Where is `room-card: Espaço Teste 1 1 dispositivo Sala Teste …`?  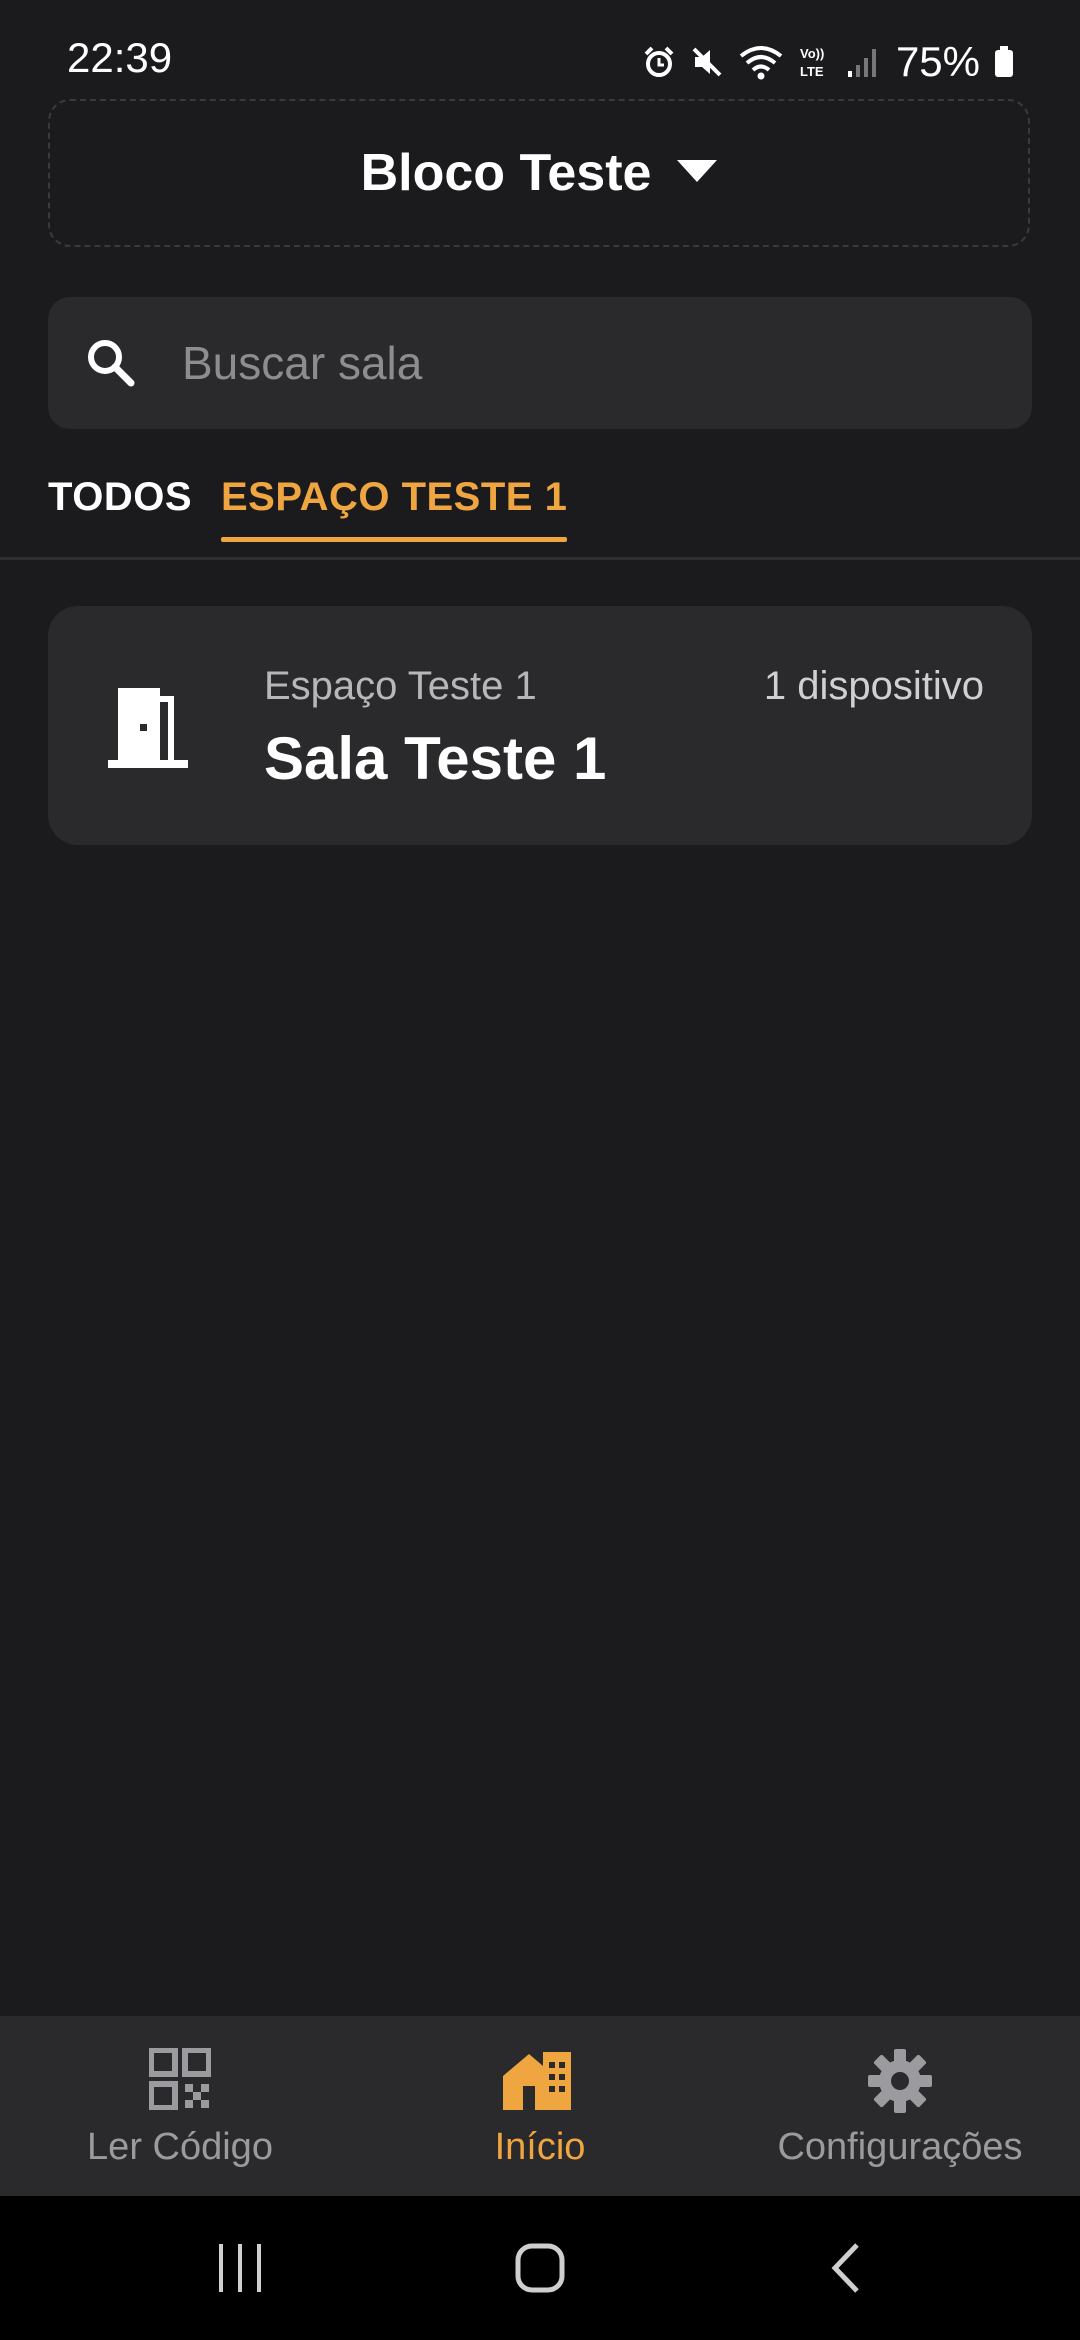
room-card: Espaço Teste 1 1 dispositivo Sala Teste … is located at coordinates (540, 725).